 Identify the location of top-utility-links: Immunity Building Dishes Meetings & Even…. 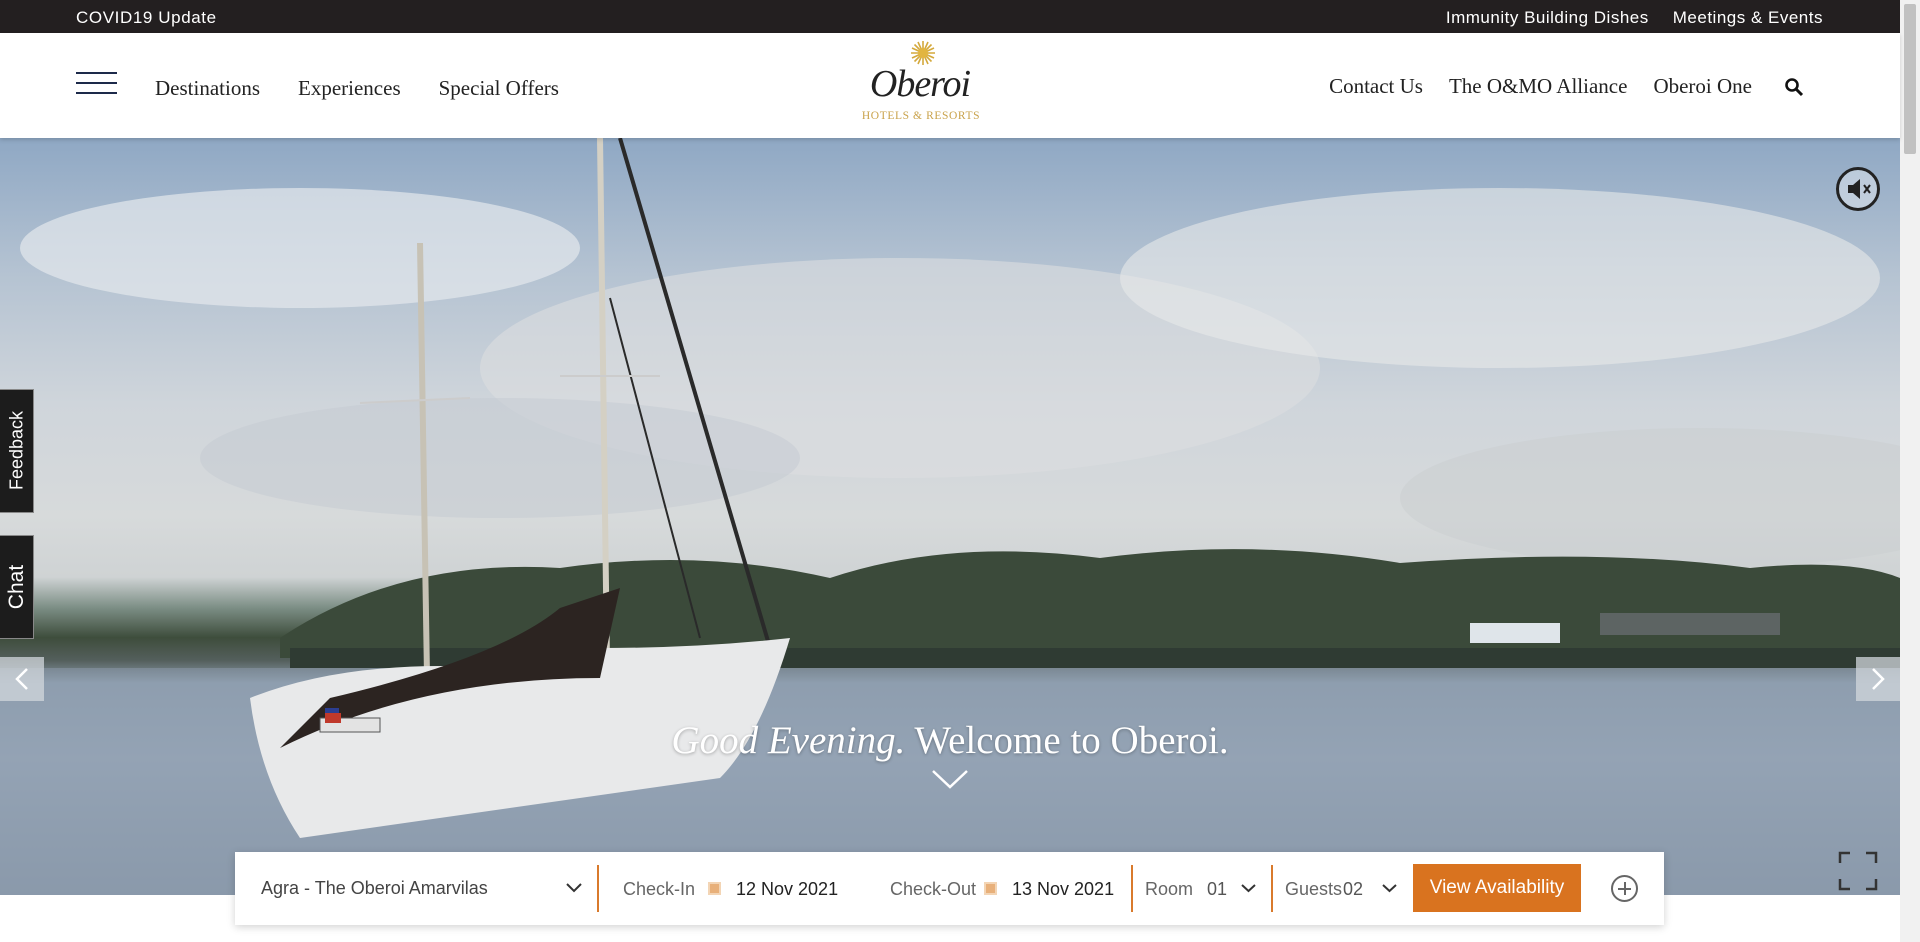
(1634, 18).